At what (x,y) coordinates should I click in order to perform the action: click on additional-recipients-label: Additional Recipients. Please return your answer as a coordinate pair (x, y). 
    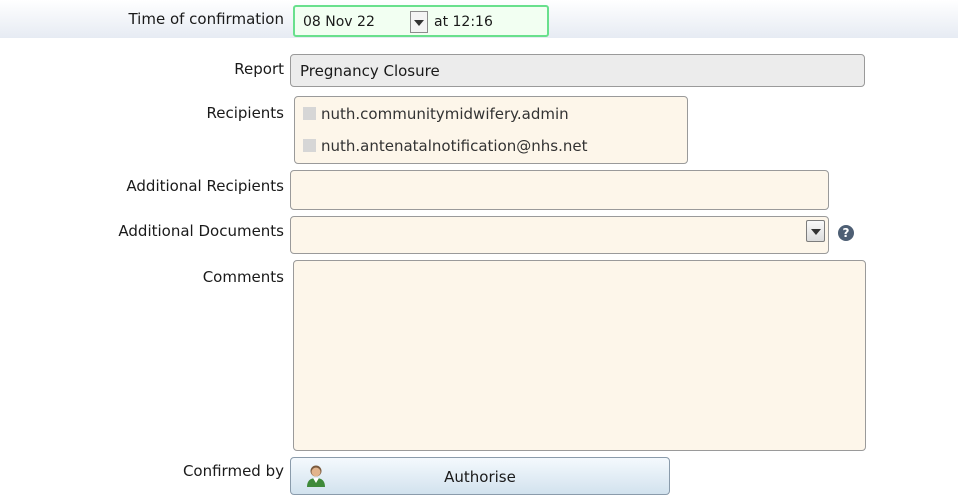
    Looking at the image, I should click on (205, 186).